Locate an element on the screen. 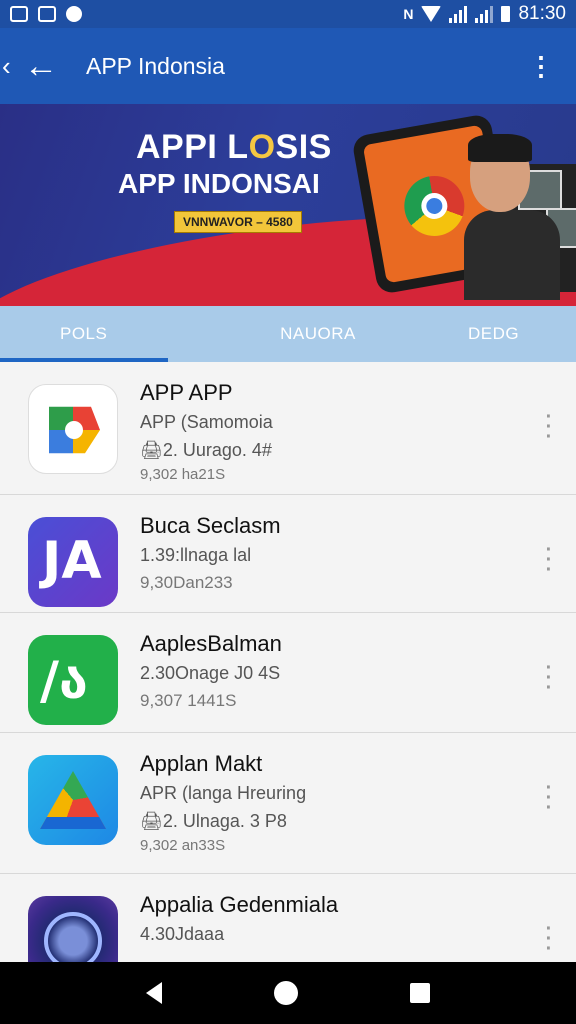 This screenshot has width=576, height=1024. purple-letter-icon: JA is located at coordinates (73, 562).